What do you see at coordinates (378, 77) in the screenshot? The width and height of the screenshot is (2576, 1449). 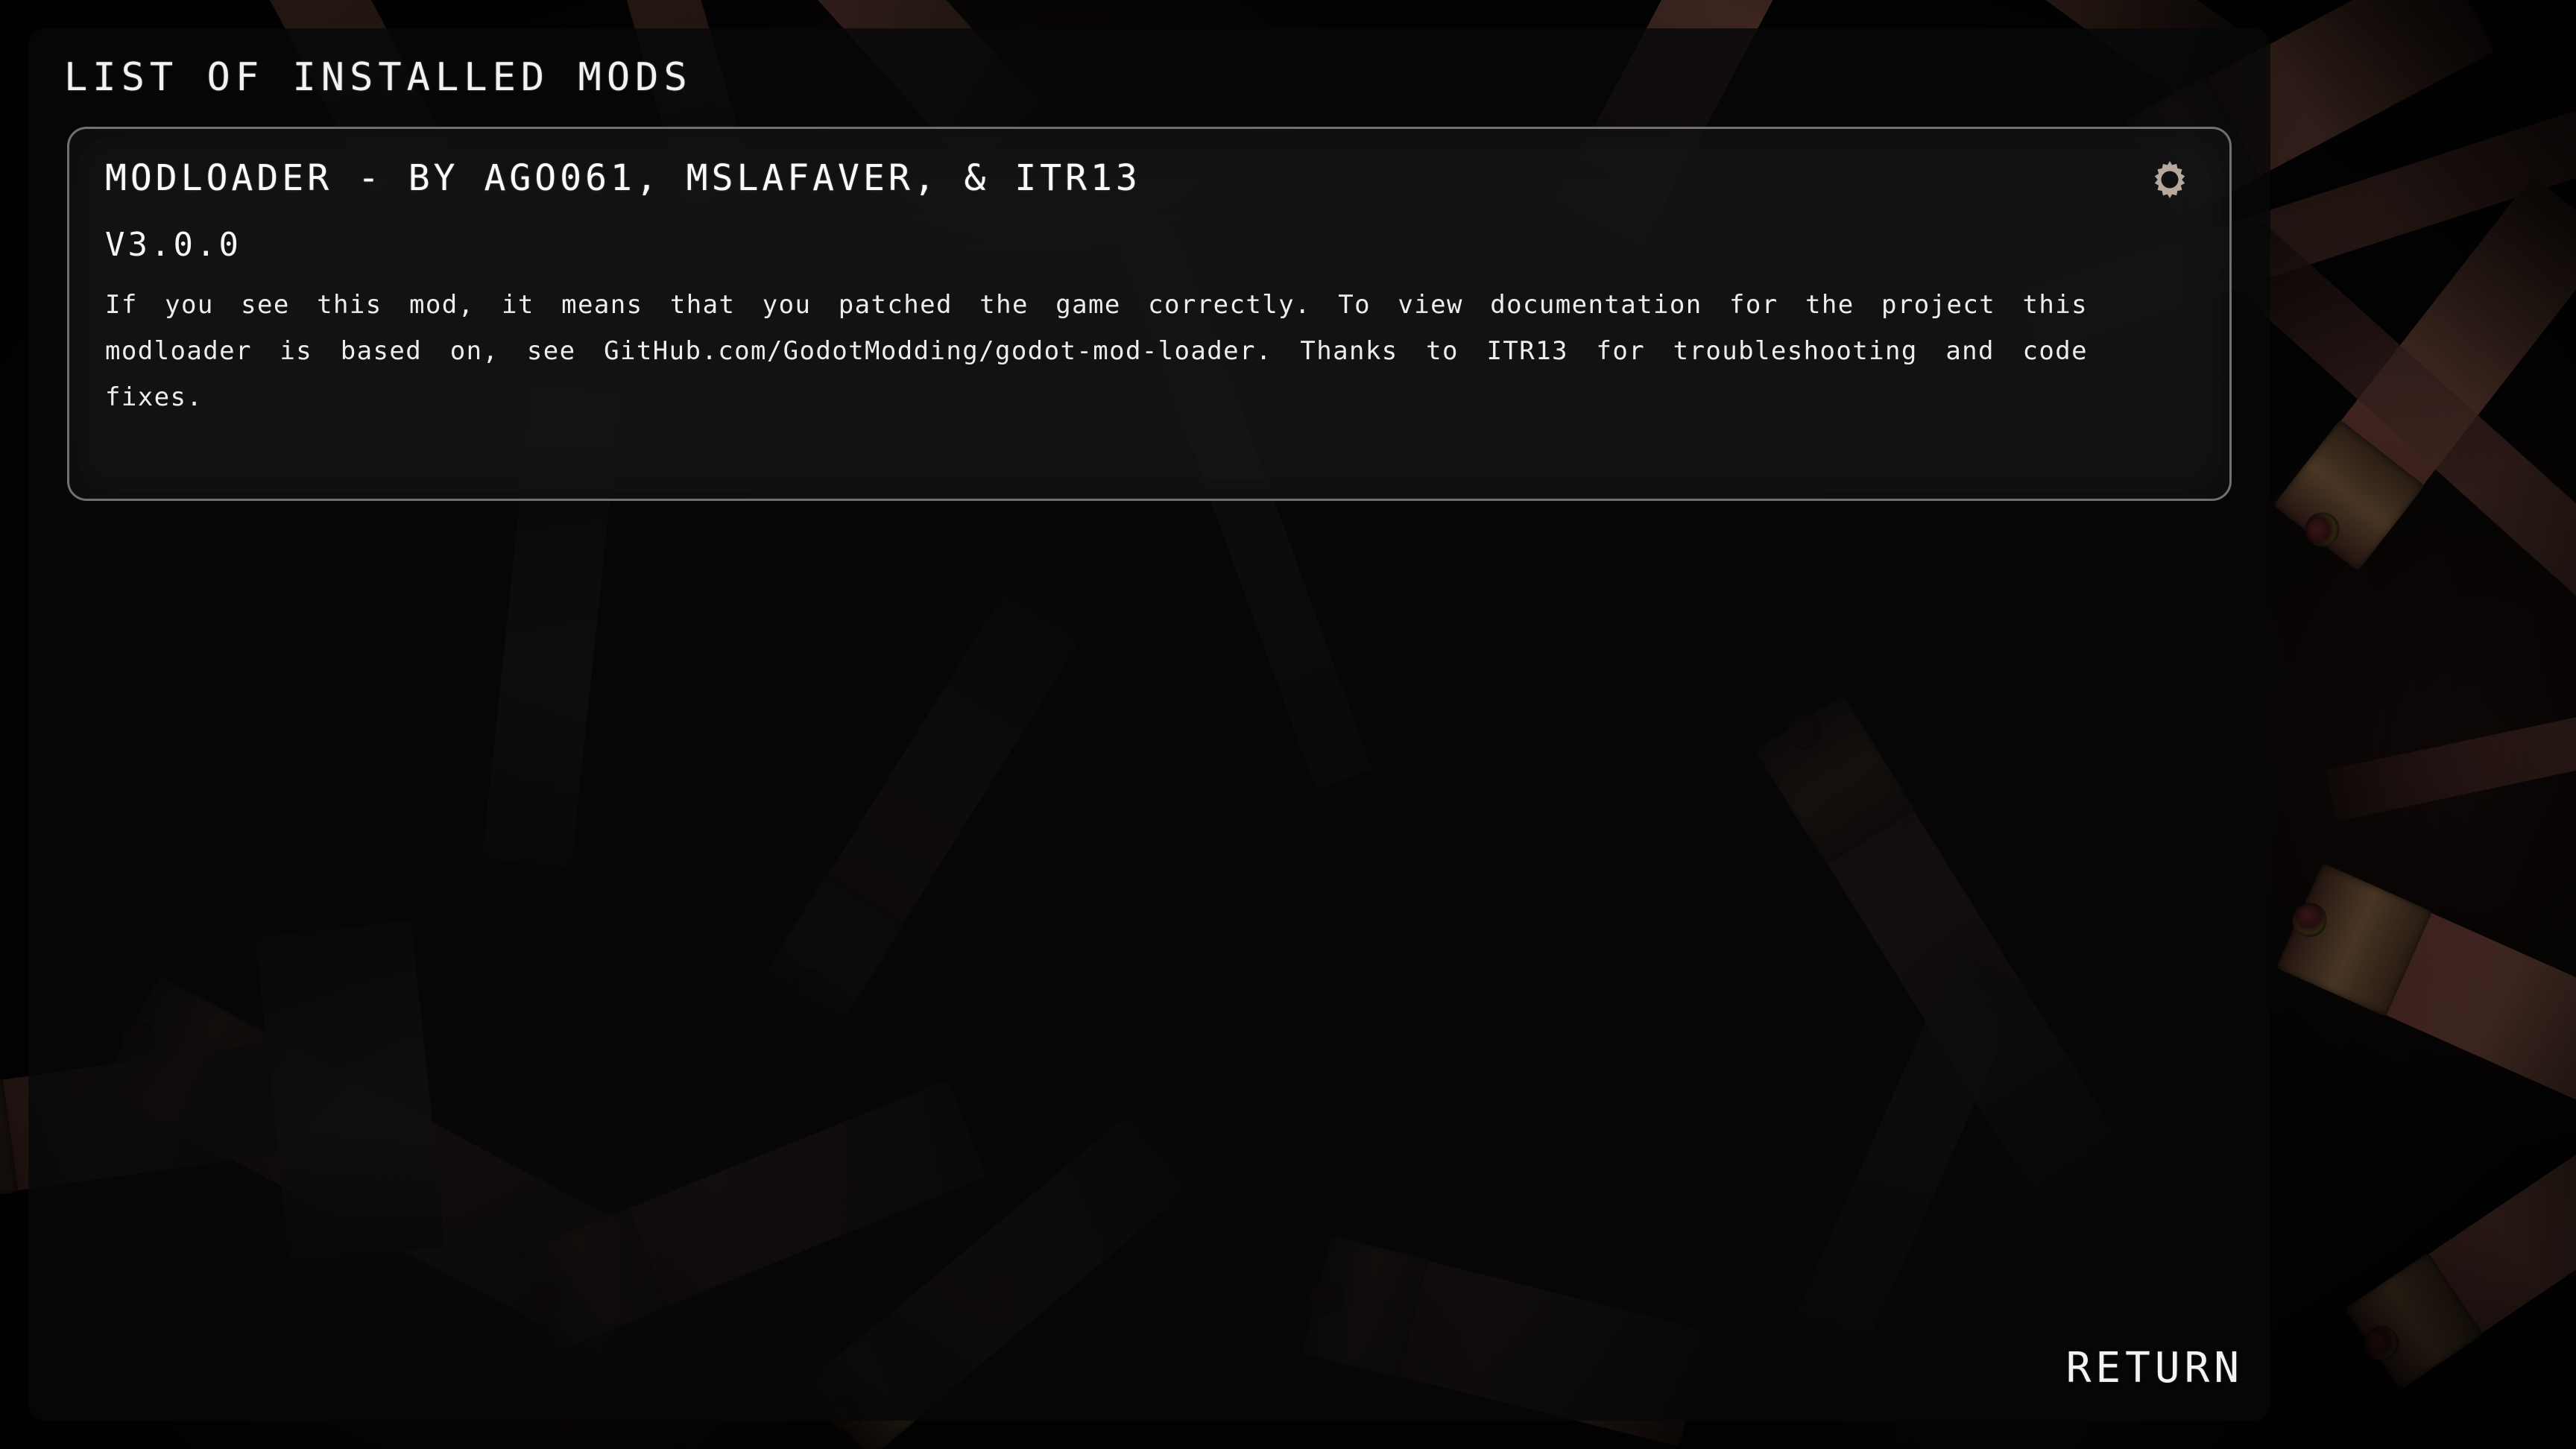 I see `page-title: LIST OF INSTALLED MODS` at bounding box center [378, 77].